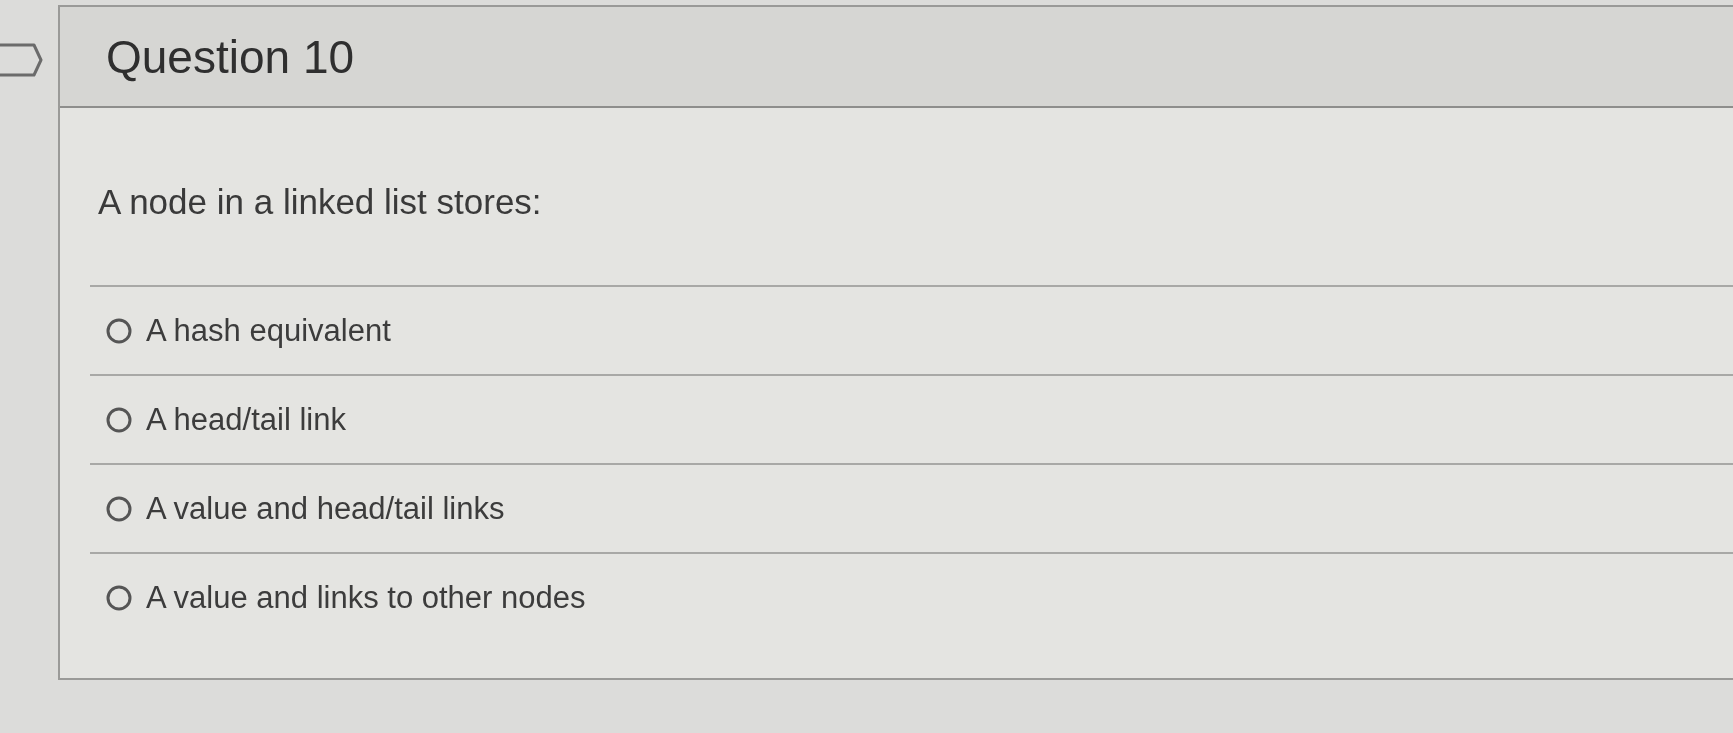 The image size is (1733, 733). Describe the element at coordinates (226, 419) in the screenshot. I see `answer-option: A head/tail link` at that location.